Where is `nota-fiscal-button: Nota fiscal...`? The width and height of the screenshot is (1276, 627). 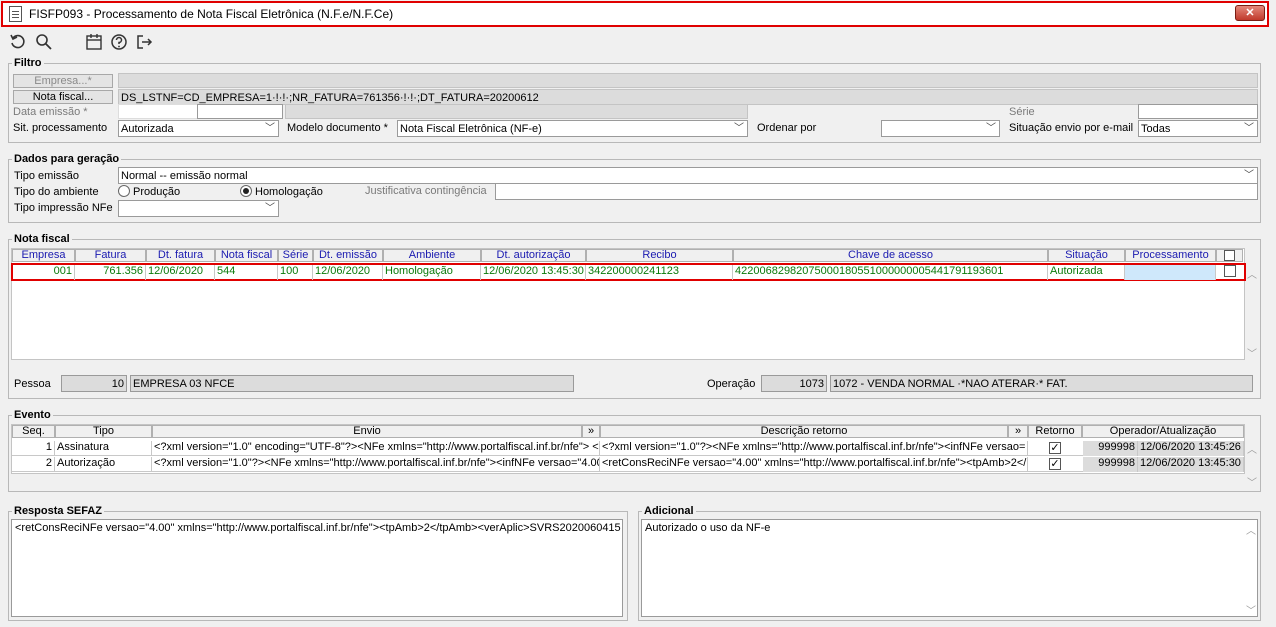 nota-fiscal-button: Nota fiscal... is located at coordinates (63, 97).